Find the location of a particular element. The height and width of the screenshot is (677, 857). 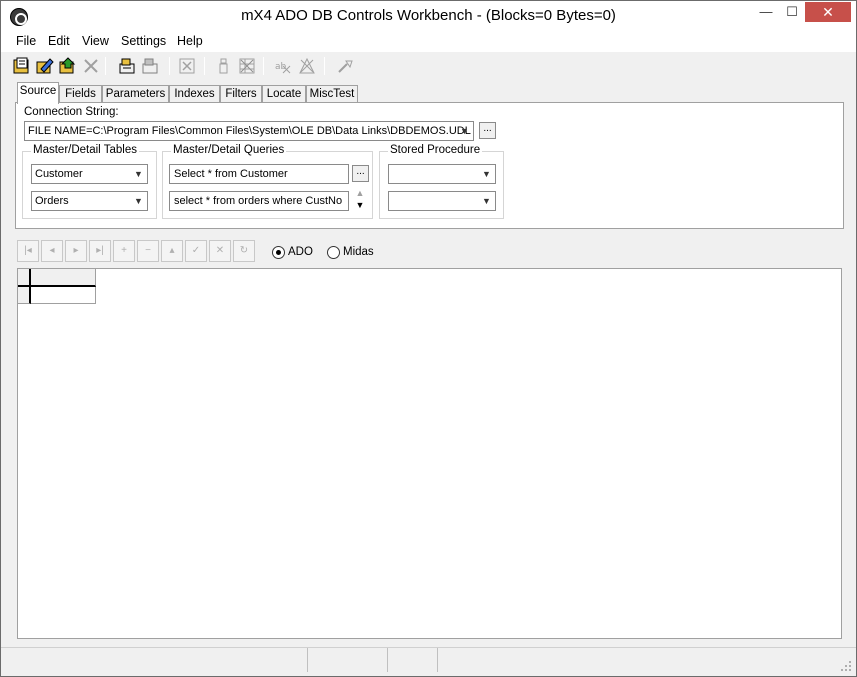

menu-bar: File Edit View Settings Help is located at coordinates (428, 42).